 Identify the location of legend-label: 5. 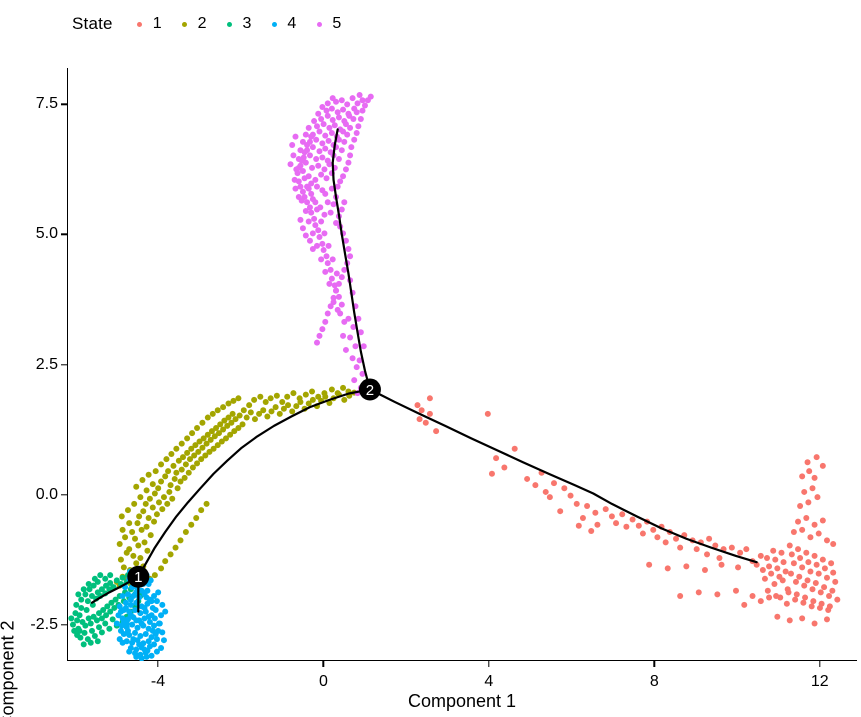
(337, 23).